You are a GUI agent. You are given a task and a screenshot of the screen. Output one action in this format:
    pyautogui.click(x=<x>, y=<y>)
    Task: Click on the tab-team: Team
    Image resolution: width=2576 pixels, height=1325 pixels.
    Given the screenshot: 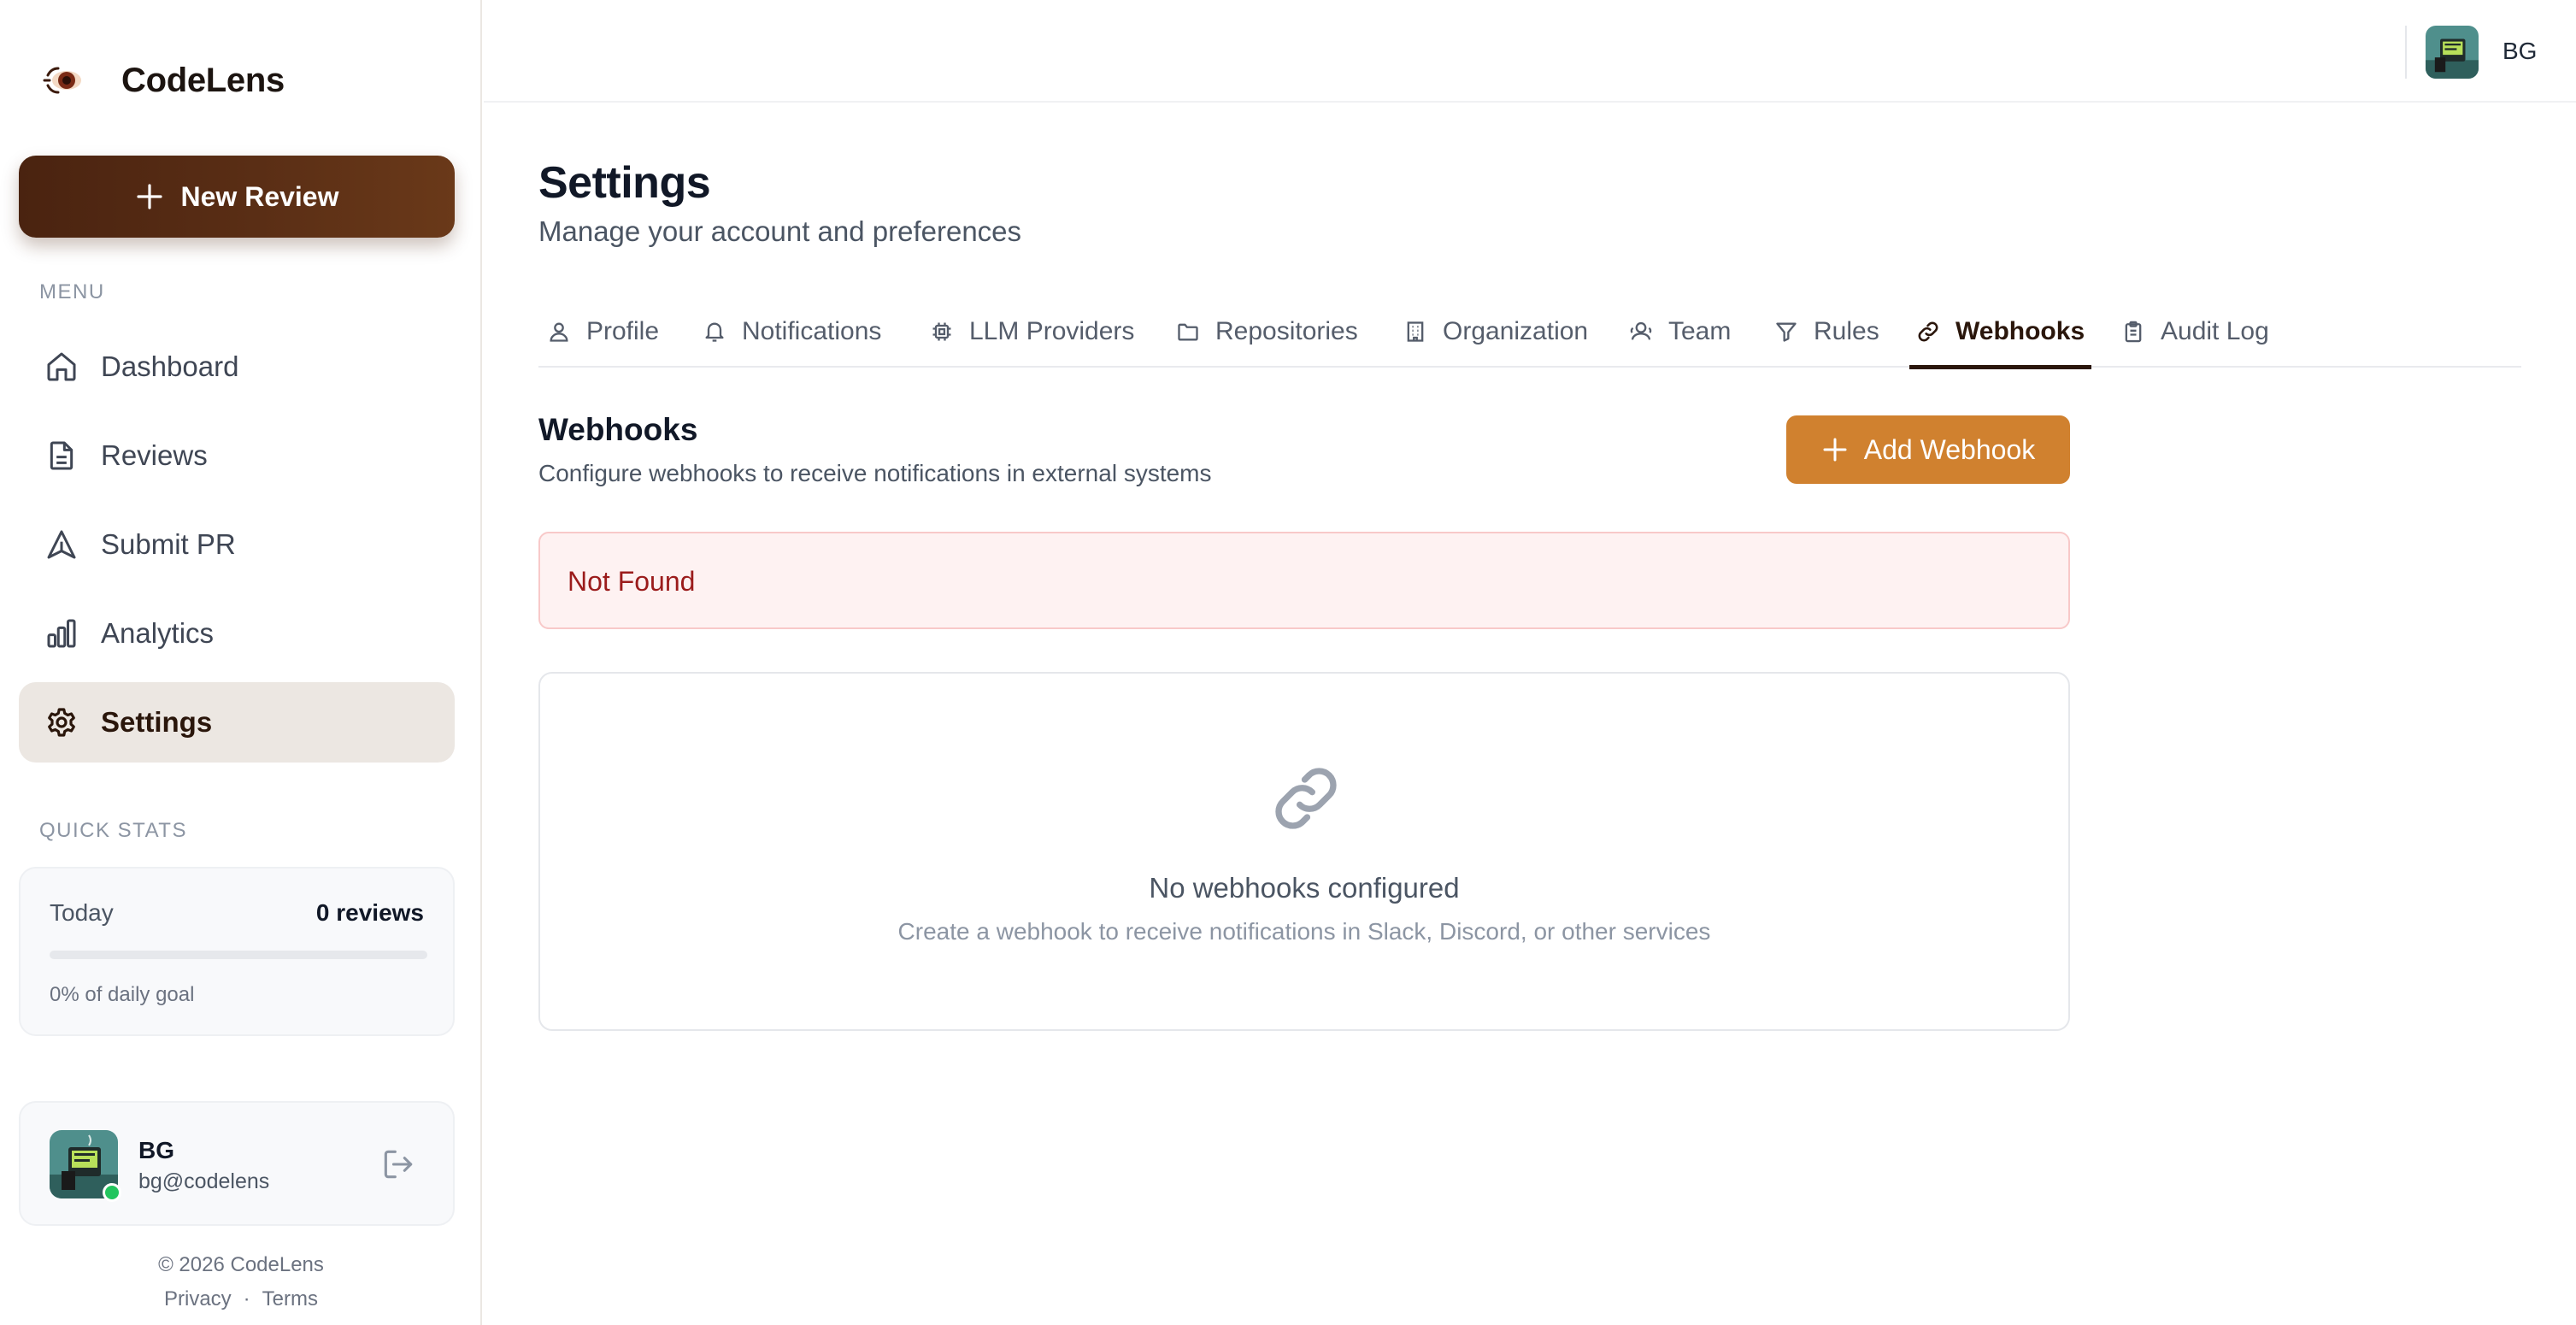 What is the action you would take?
    pyautogui.click(x=1680, y=332)
    